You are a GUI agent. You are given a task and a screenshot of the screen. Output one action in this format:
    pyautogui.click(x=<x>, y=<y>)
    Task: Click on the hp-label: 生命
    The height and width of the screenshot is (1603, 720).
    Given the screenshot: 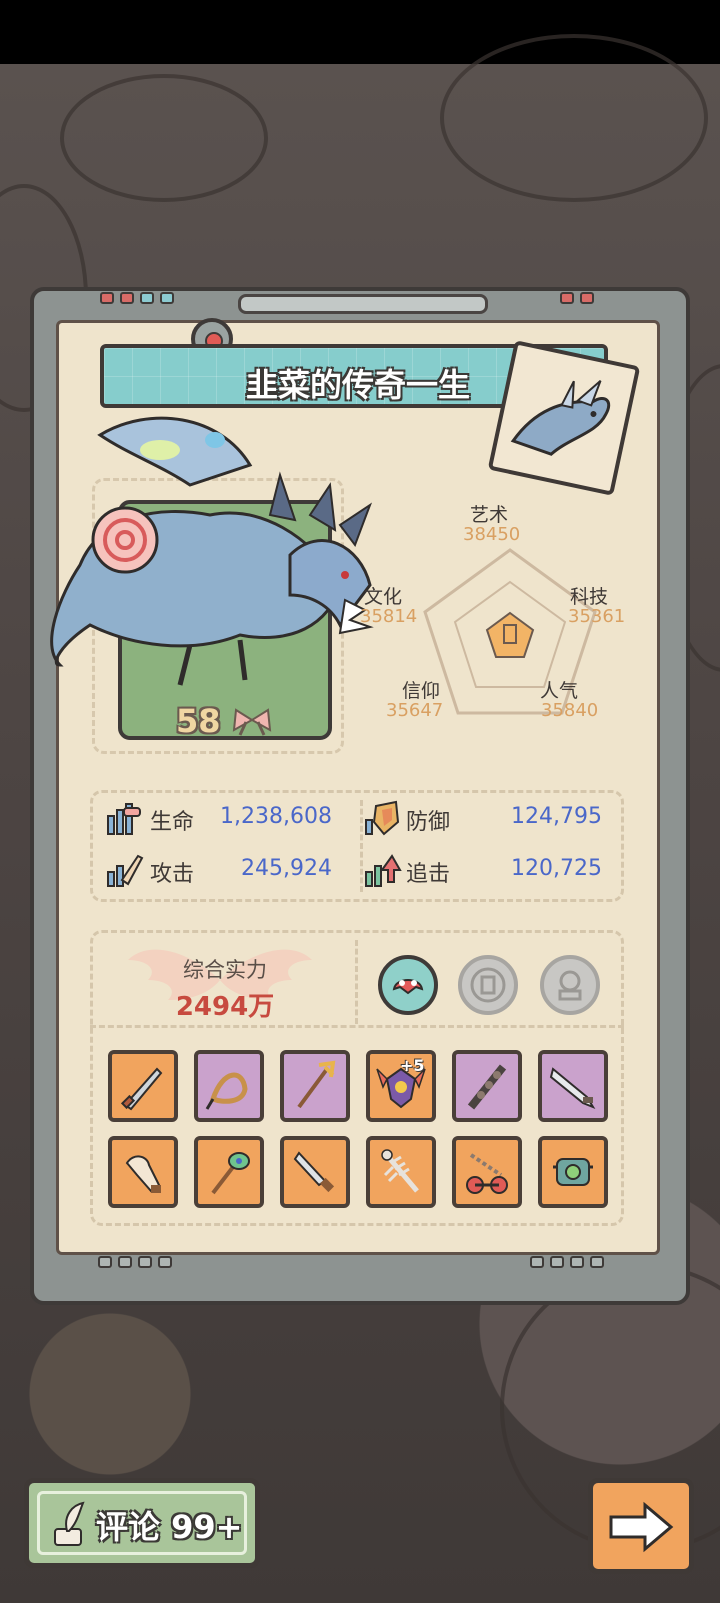 What is the action you would take?
    pyautogui.click(x=172, y=822)
    